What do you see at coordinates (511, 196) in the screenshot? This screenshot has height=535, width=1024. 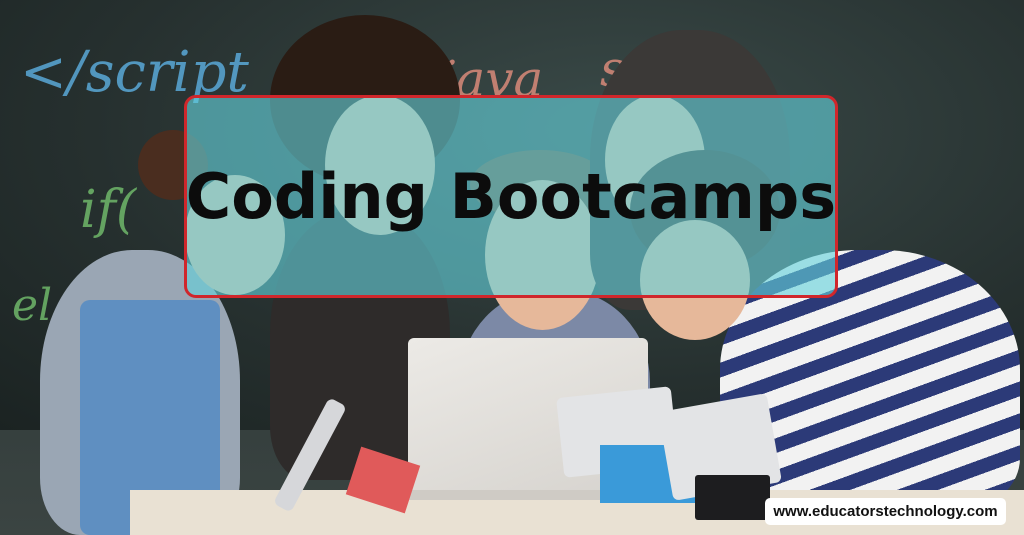 I see `page-title: Coding Bootcamps` at bounding box center [511, 196].